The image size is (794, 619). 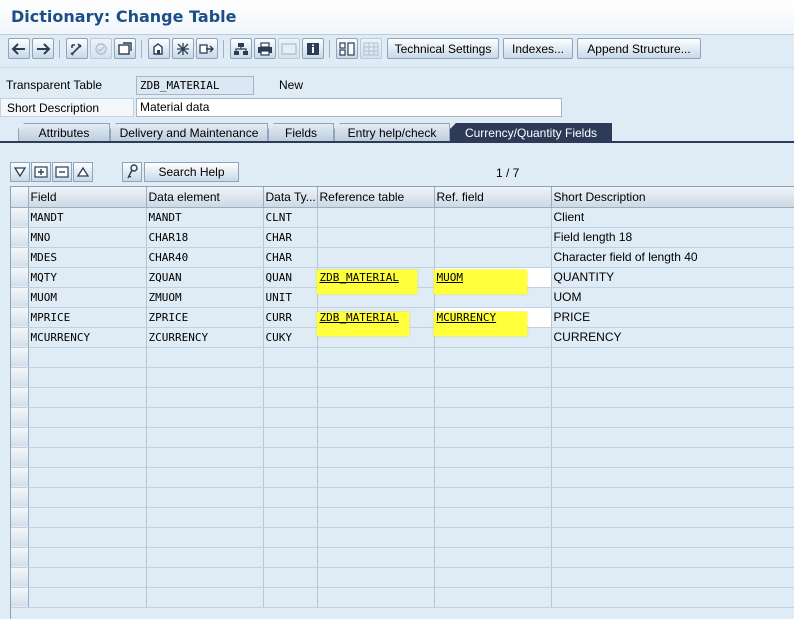 What do you see at coordinates (62, 172) in the screenshot?
I see `delete-row-button` at bounding box center [62, 172].